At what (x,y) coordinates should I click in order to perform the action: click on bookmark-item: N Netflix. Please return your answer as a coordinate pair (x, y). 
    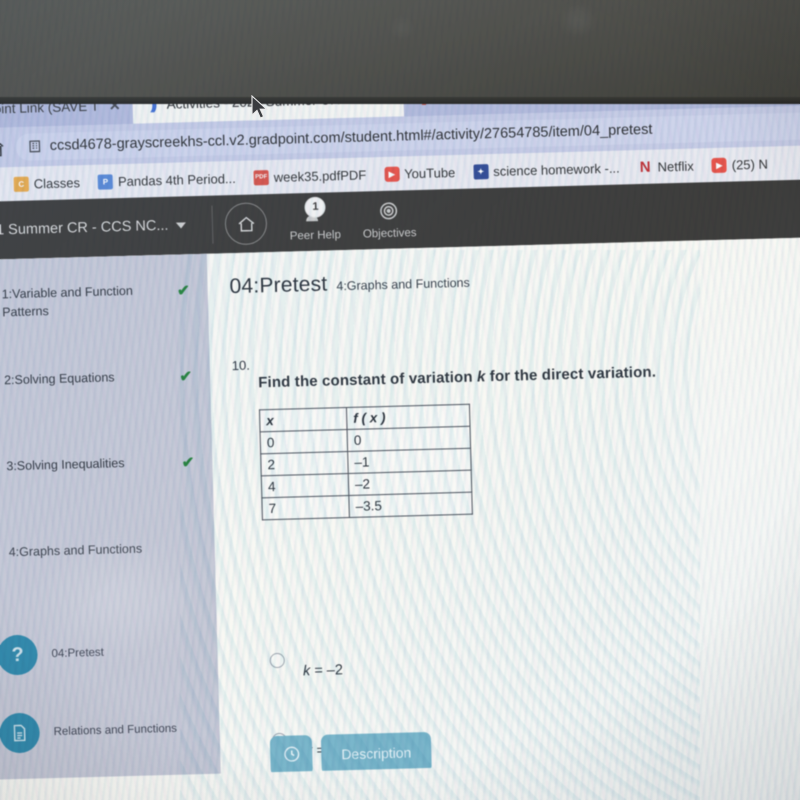
    Looking at the image, I should click on (665, 166).